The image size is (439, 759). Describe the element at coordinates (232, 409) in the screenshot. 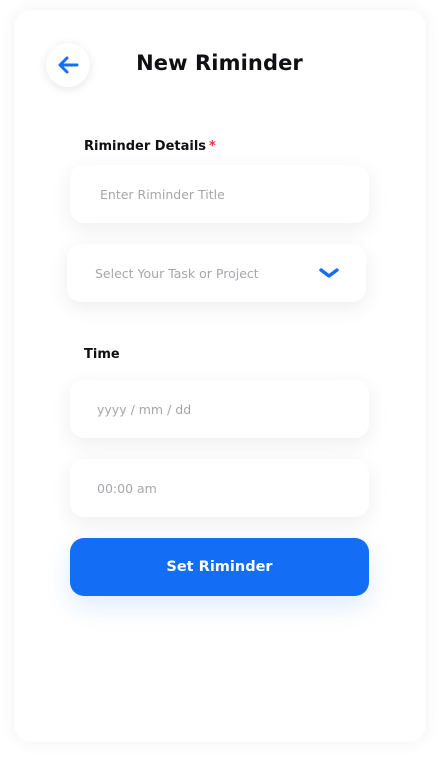

I see `date-input` at that location.